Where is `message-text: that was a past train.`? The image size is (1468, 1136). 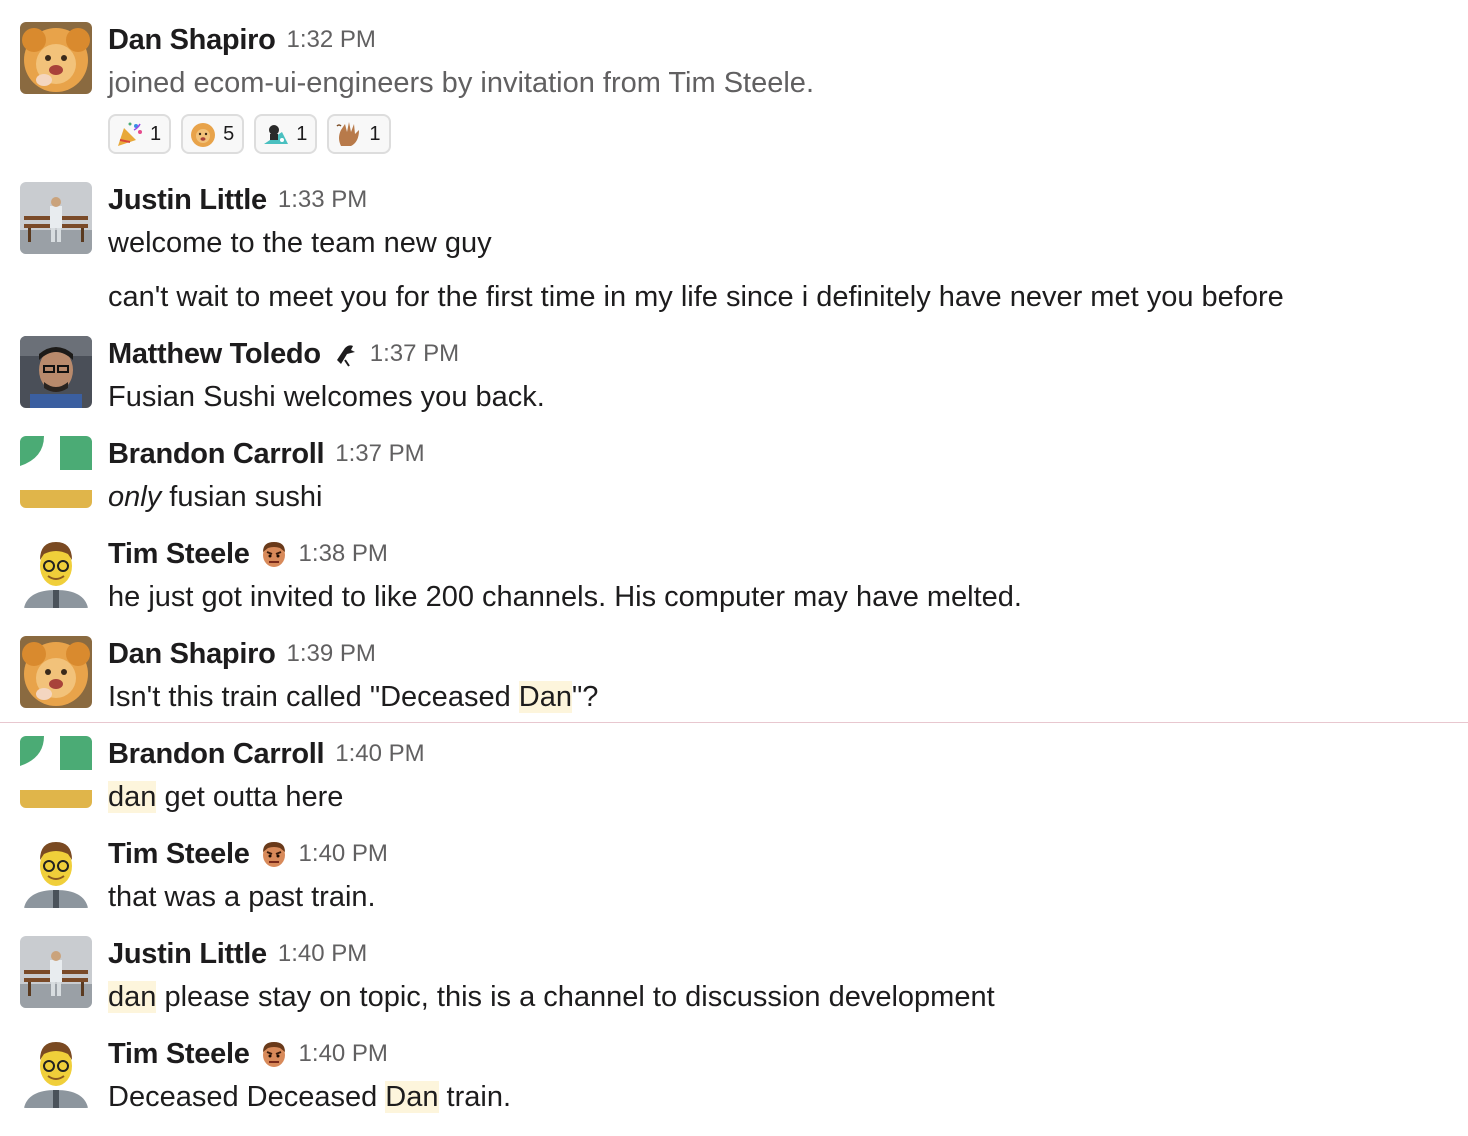 message-text: that was a past train. is located at coordinates (242, 897).